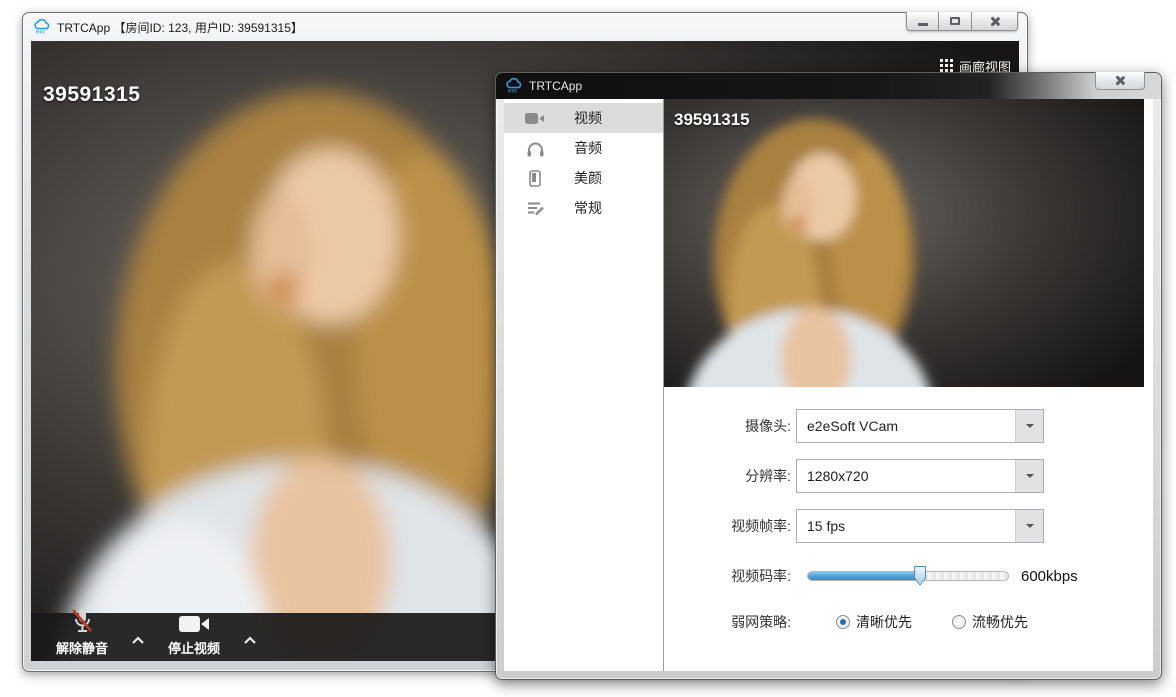 This screenshot has height=697, width=1176. Describe the element at coordinates (180, 27) in the screenshot. I see `main-window-title: TRTCApp 【房间ID: 123, 用户ID: 39591315】` at that location.